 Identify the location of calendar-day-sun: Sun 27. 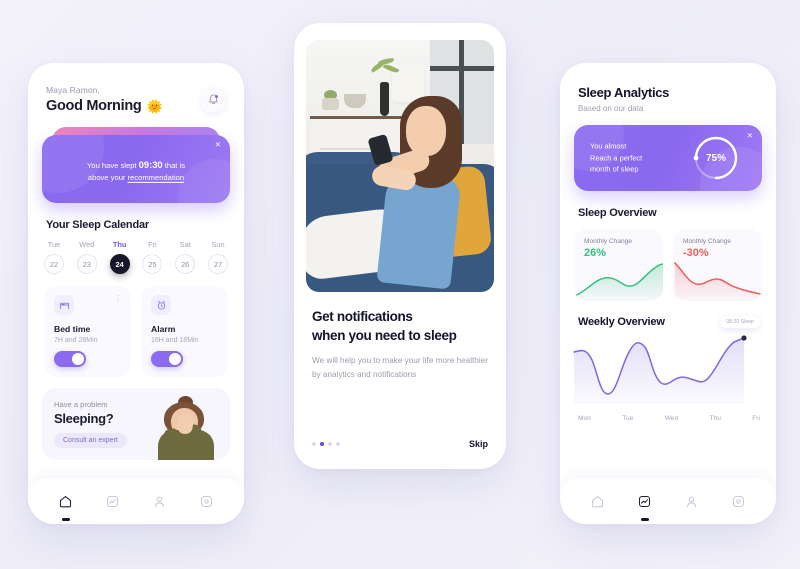
(217, 257).